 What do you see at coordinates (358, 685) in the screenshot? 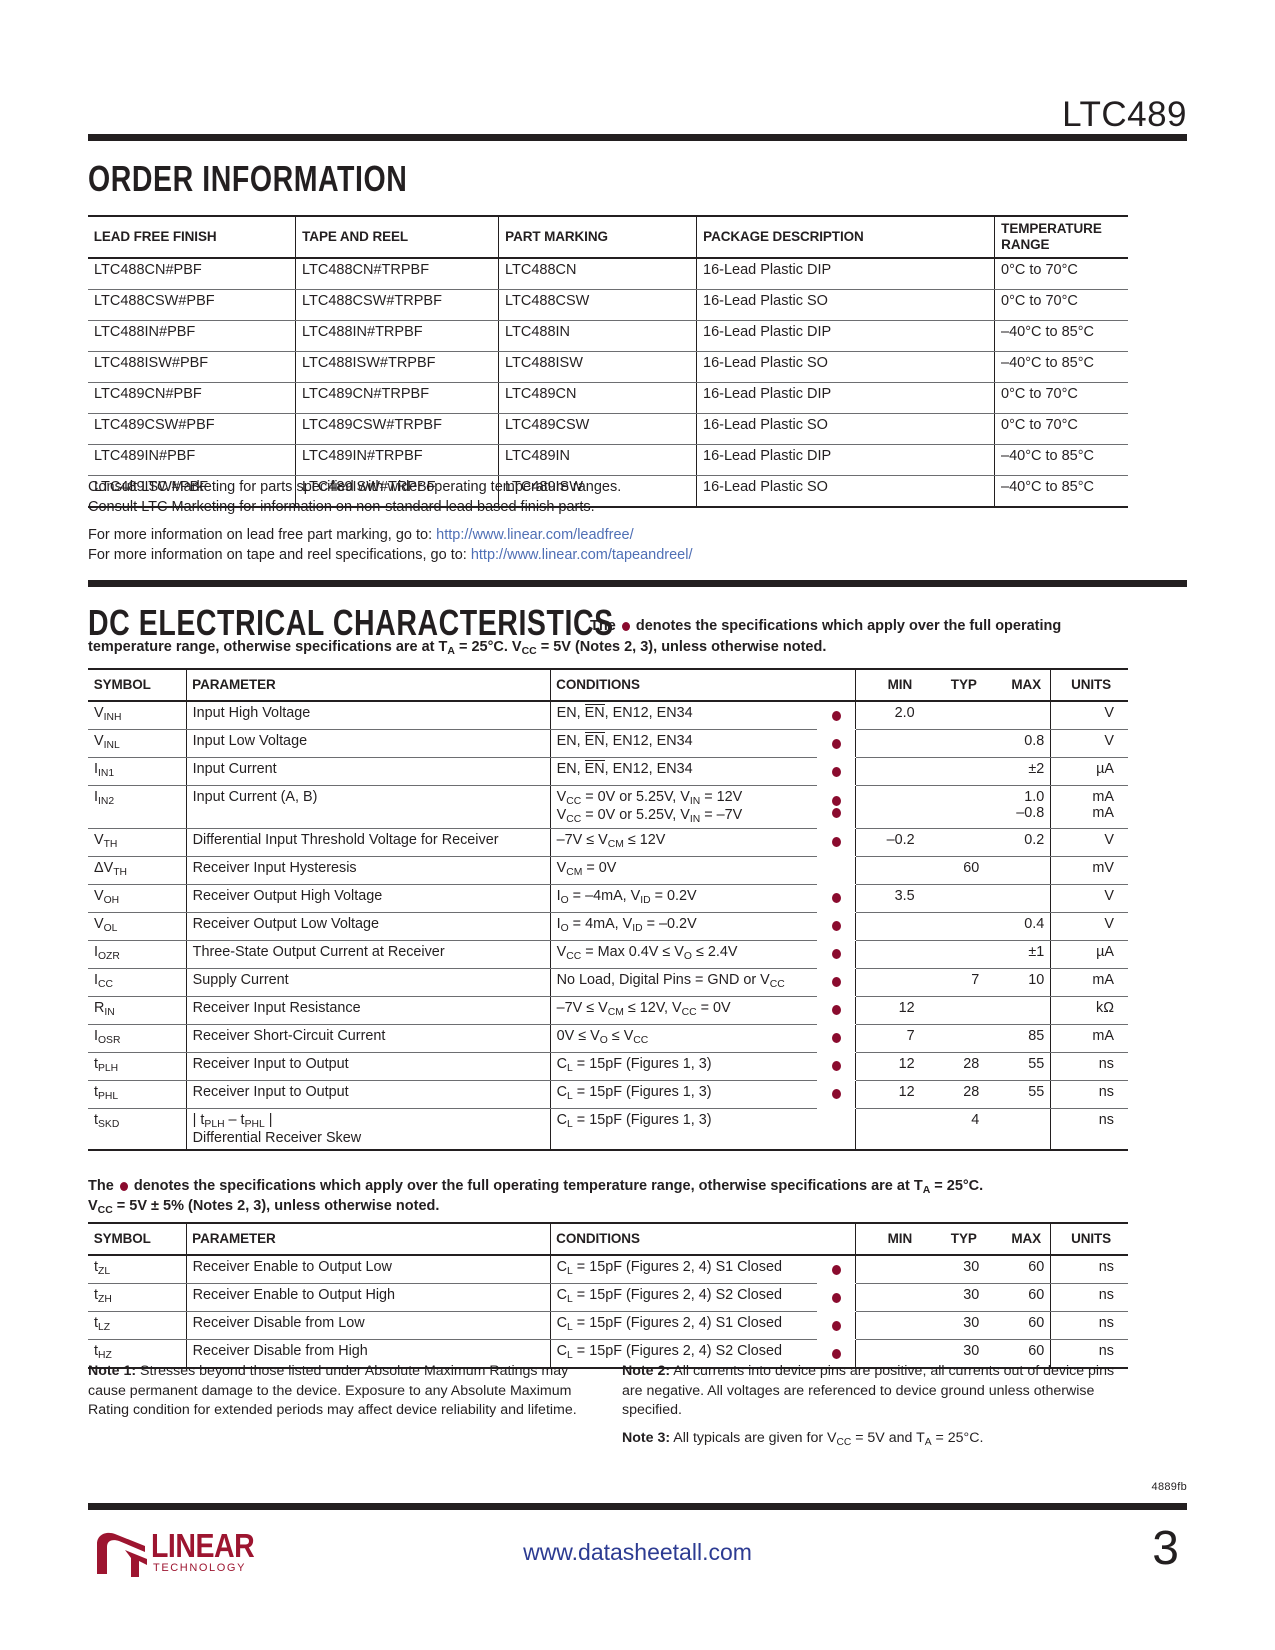
I see `col-parameter: PARAMETER` at bounding box center [358, 685].